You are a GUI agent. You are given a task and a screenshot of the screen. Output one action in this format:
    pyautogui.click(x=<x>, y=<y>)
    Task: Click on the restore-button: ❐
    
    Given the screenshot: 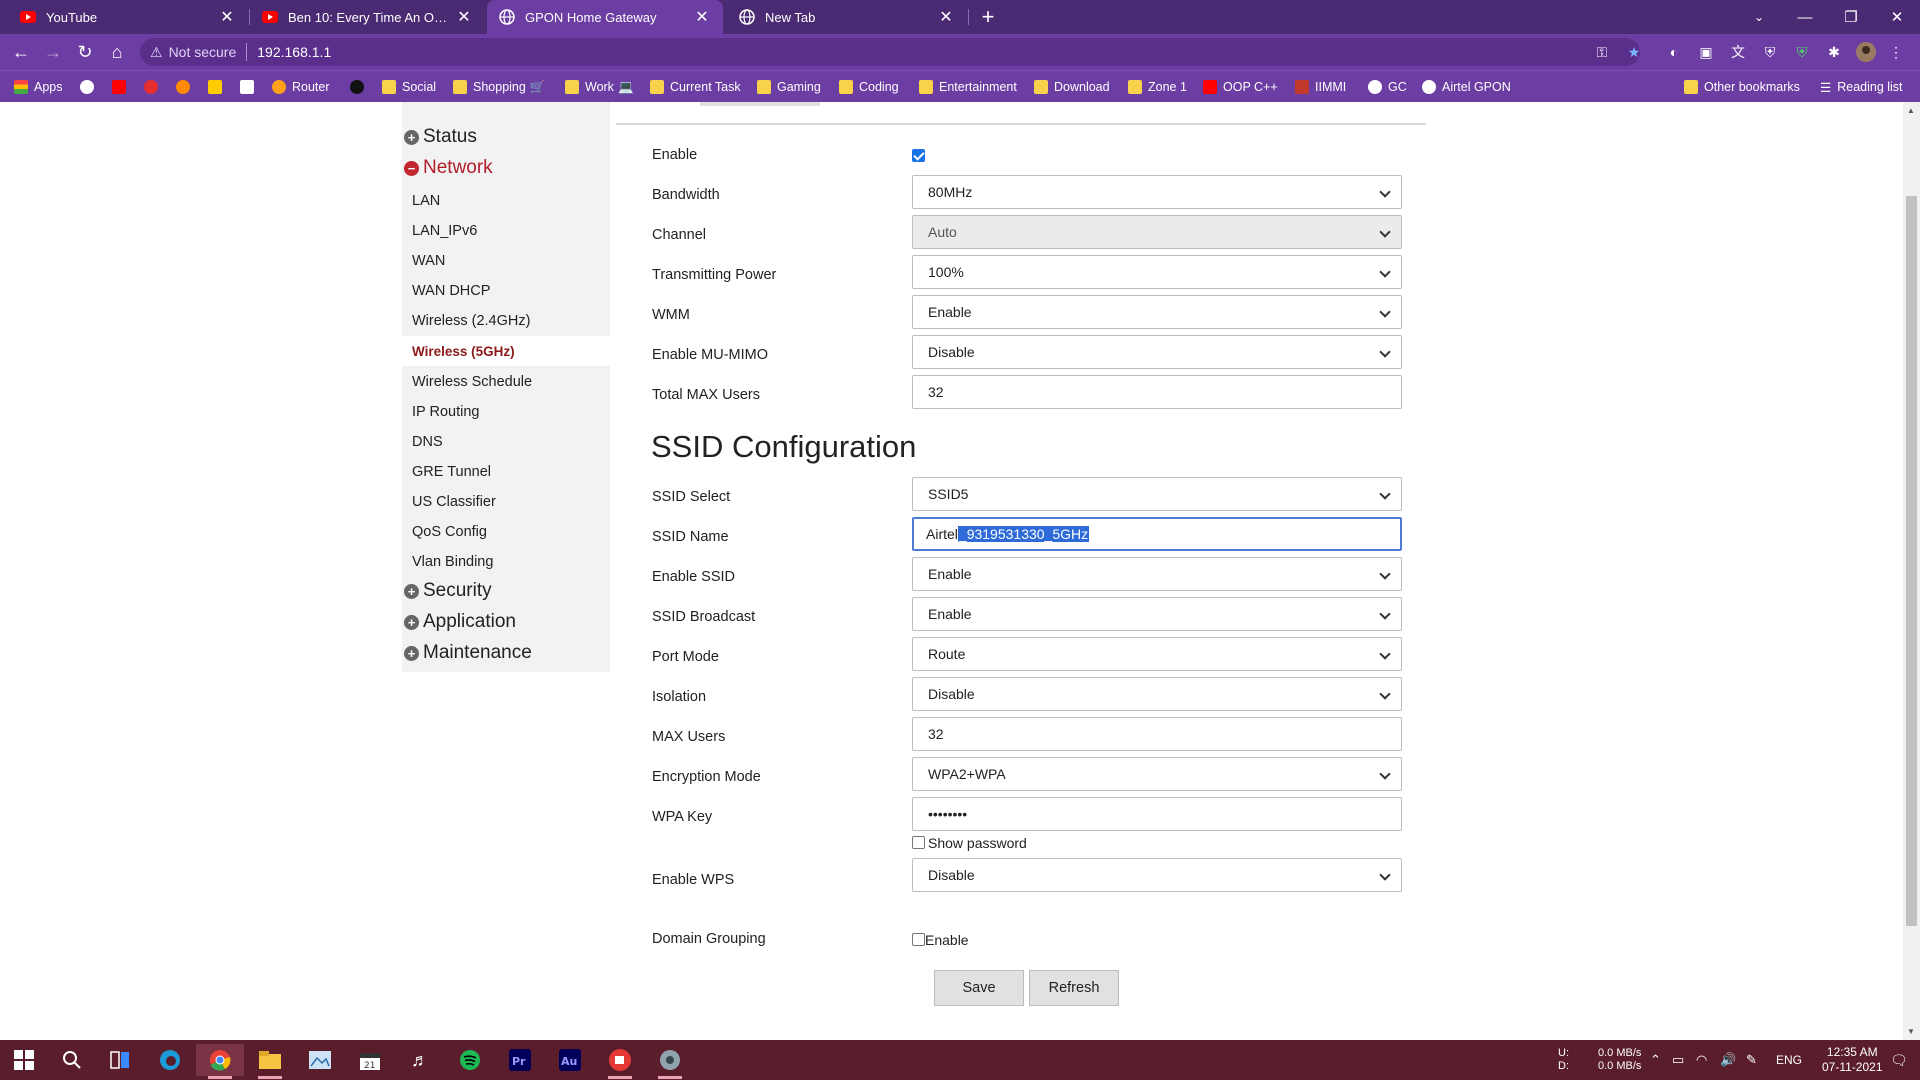 What is the action you would take?
    pyautogui.click(x=1851, y=17)
    